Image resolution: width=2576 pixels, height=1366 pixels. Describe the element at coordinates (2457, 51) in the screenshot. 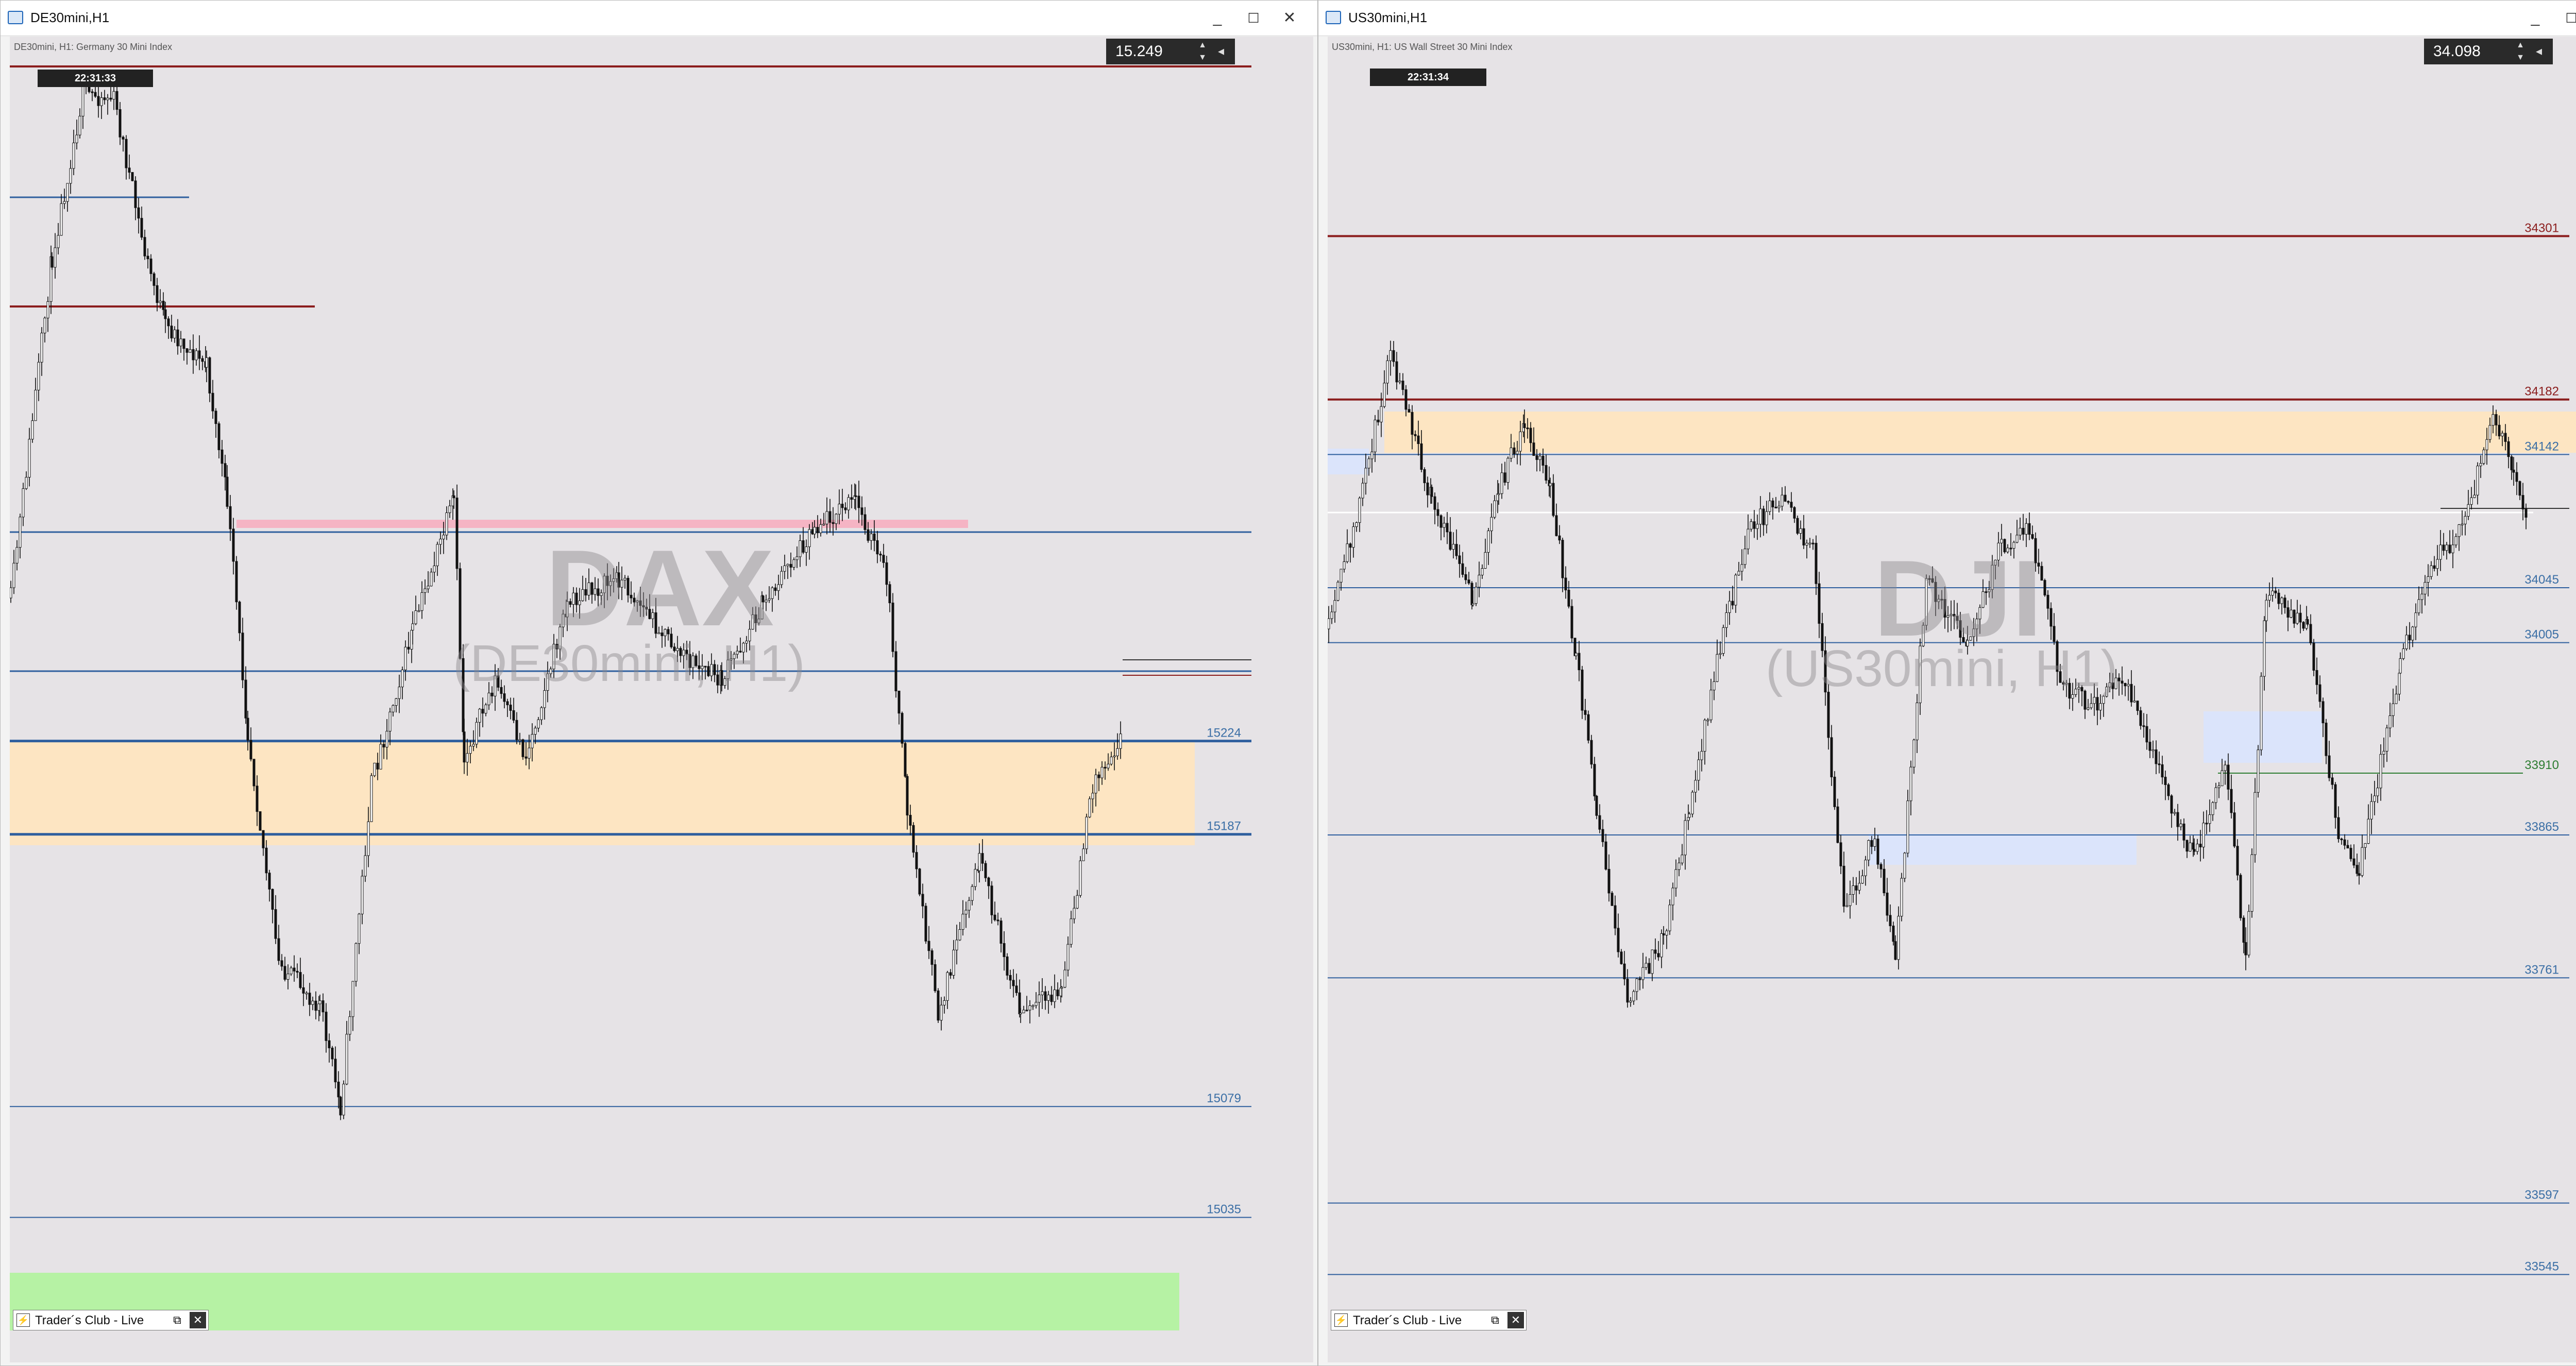

I see `price-value: 34.098` at that location.